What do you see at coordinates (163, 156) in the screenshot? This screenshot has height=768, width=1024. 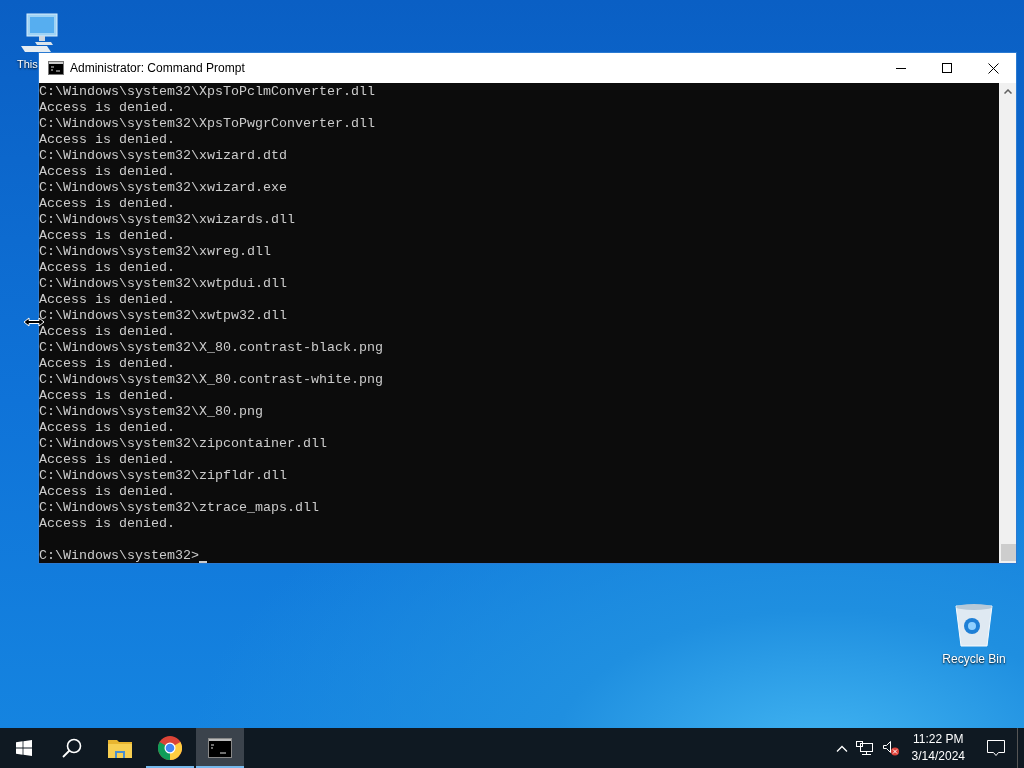 I see `console-line: C:\Windows\system32\xwizard.dtd` at bounding box center [163, 156].